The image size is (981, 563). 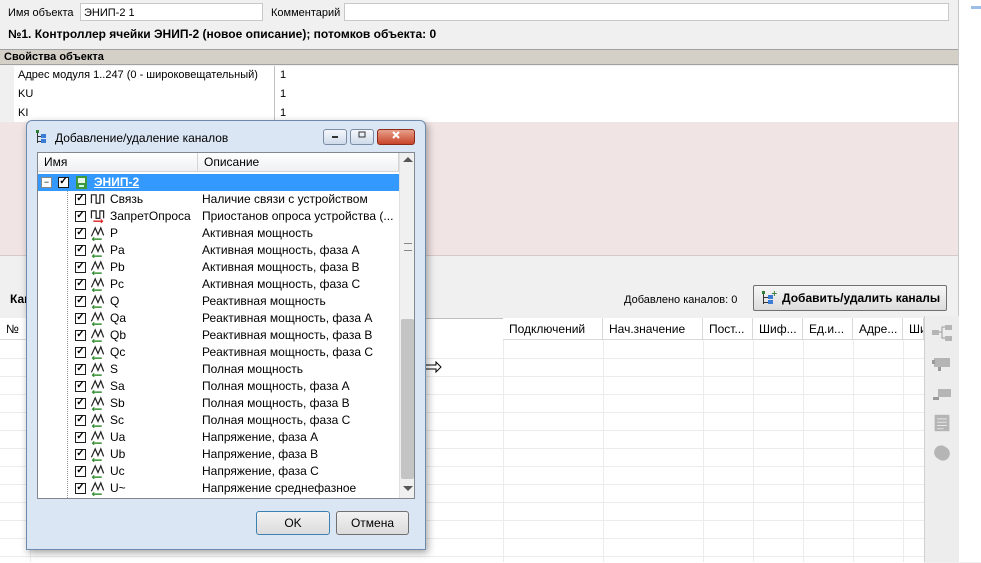 I want to click on dialog-title: Добавление/удаление каналов, so click(x=142, y=138).